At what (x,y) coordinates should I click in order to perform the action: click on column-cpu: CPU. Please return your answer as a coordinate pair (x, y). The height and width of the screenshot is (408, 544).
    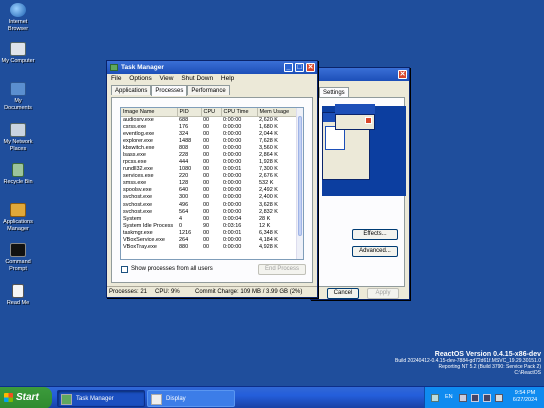
    Looking at the image, I should click on (211, 112).